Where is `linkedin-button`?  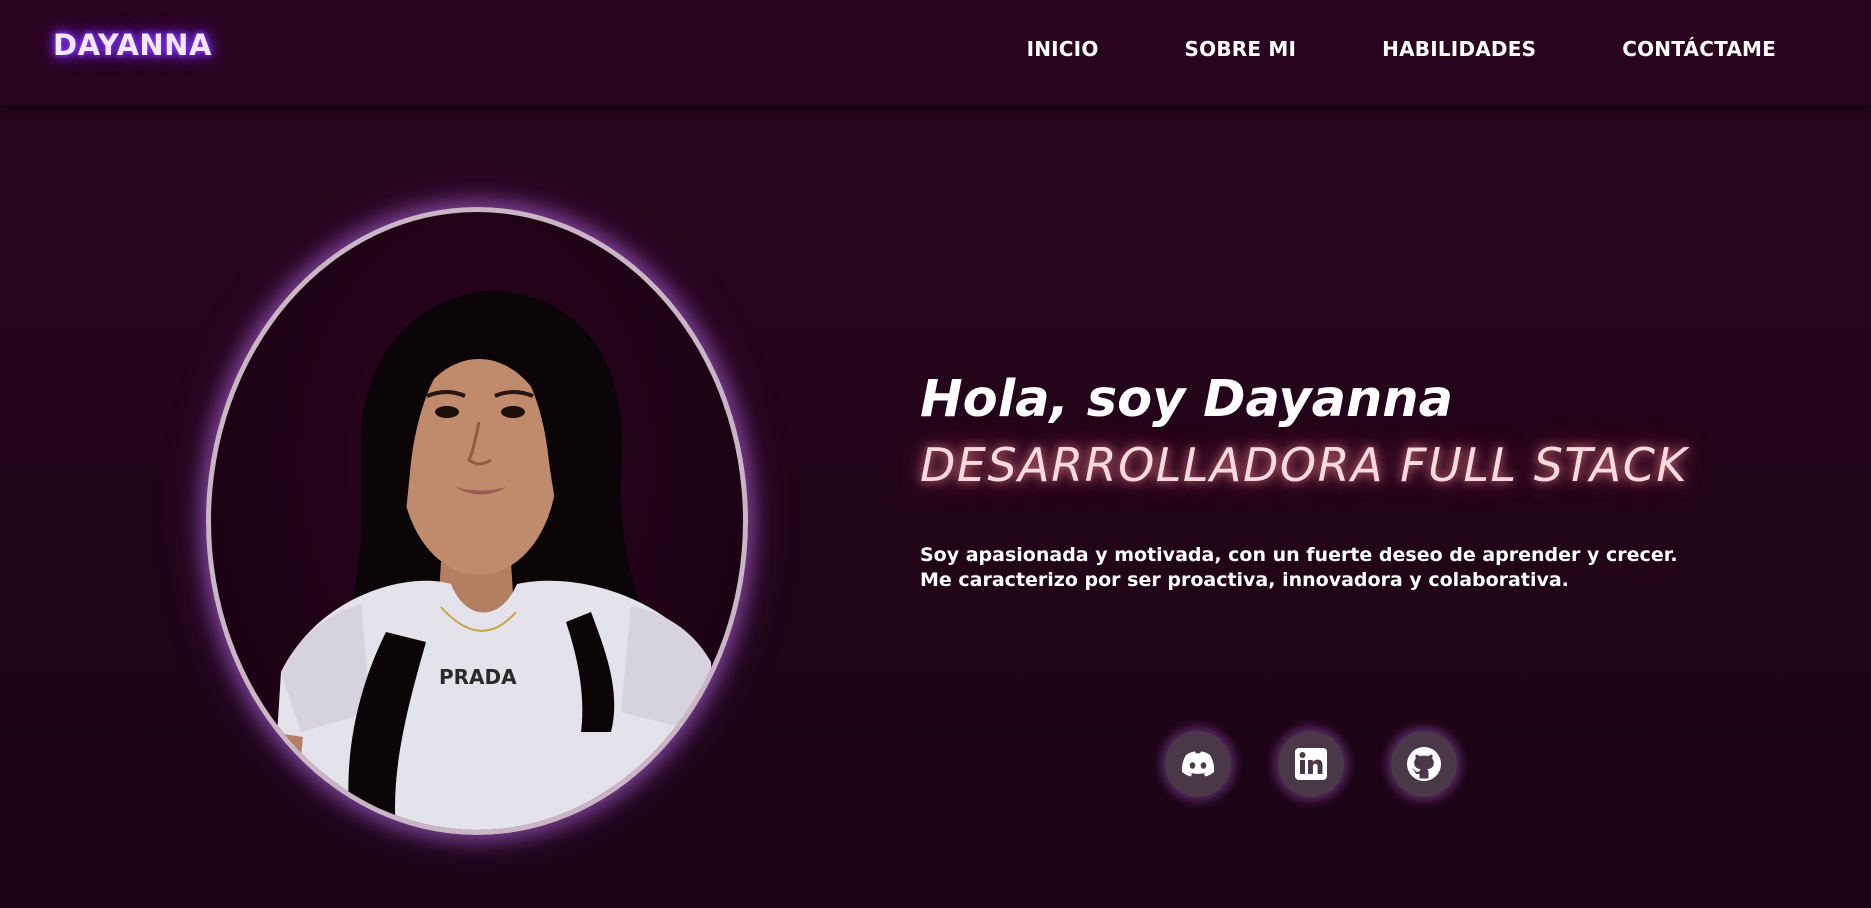
linkedin-button is located at coordinates (1311, 764).